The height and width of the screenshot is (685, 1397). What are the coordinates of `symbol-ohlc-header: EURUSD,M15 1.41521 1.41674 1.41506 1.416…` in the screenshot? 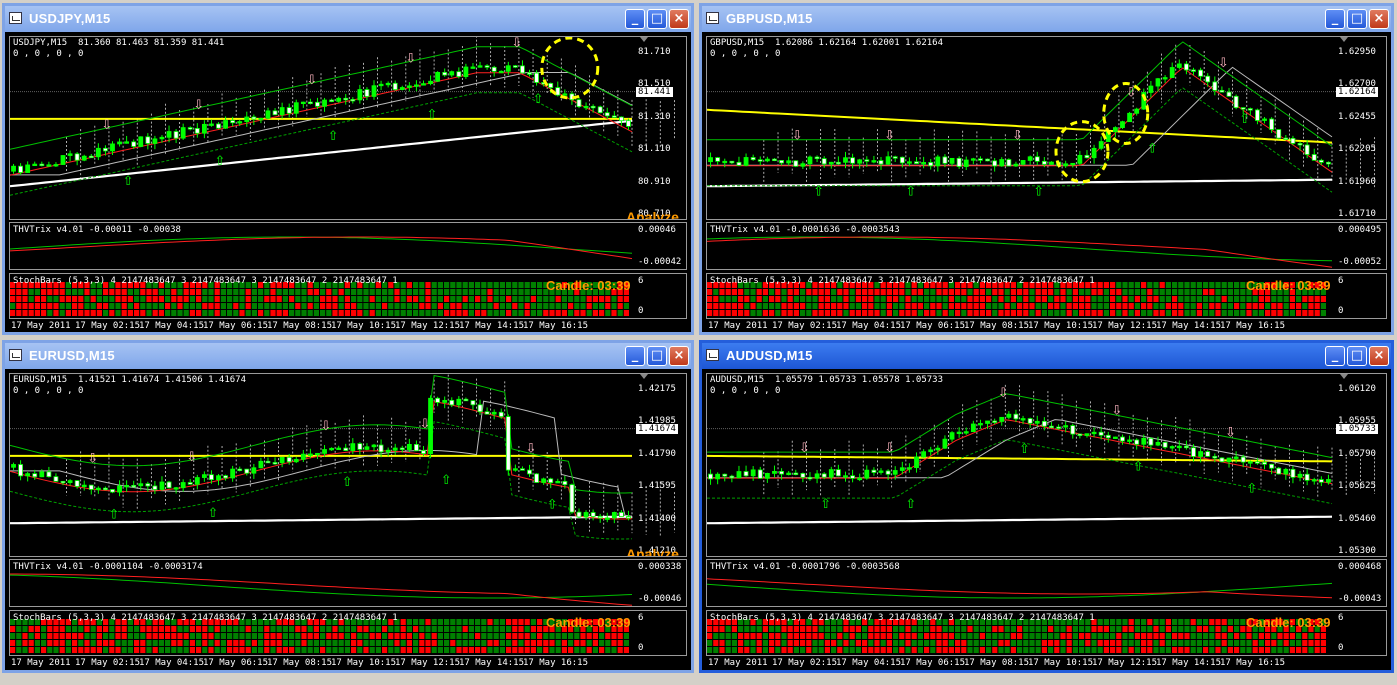 It's located at (129, 380).